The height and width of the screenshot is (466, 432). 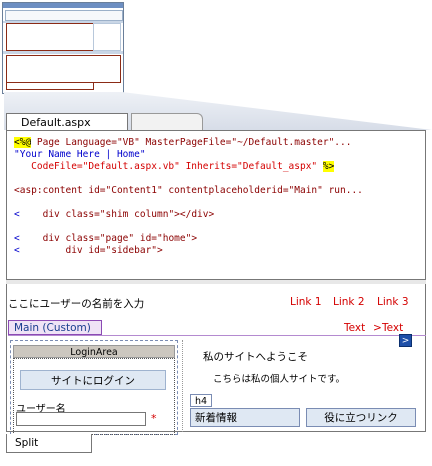 What do you see at coordinates (108, 238) in the screenshot?
I see `code-text: div class="page" id="home">` at bounding box center [108, 238].